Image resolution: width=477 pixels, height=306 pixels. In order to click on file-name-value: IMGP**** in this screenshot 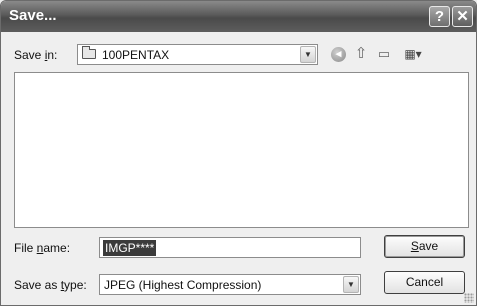, I will do `click(130, 248)`.